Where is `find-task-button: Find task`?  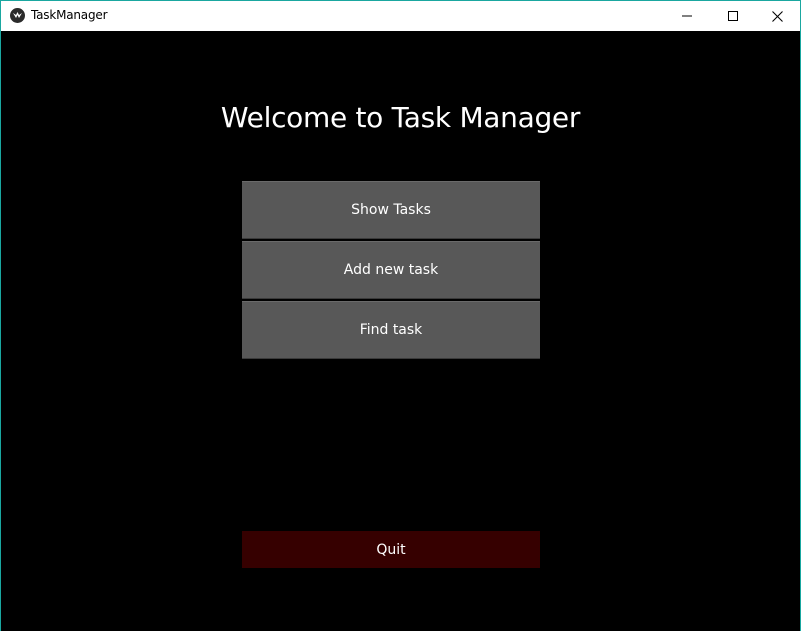 find-task-button: Find task is located at coordinates (391, 330).